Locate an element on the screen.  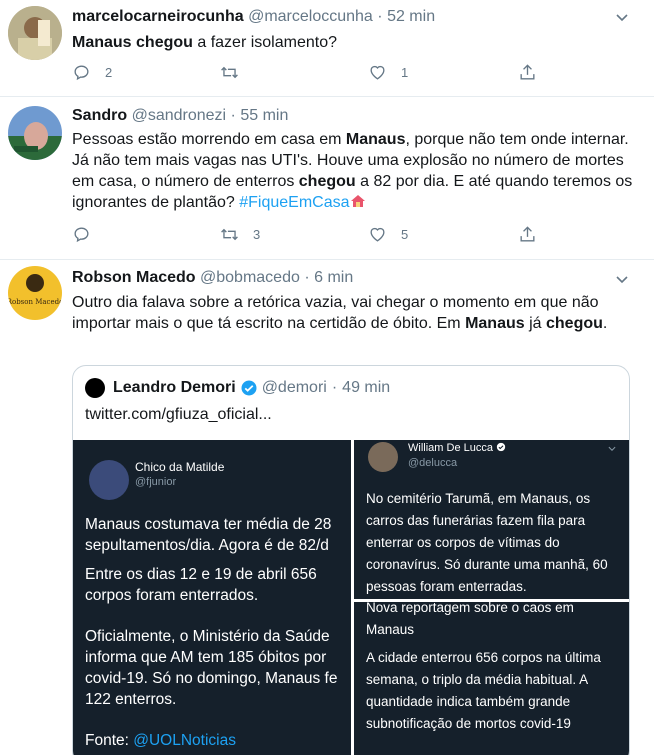
screenshot-name: William De Lucca is located at coordinates (457, 448).